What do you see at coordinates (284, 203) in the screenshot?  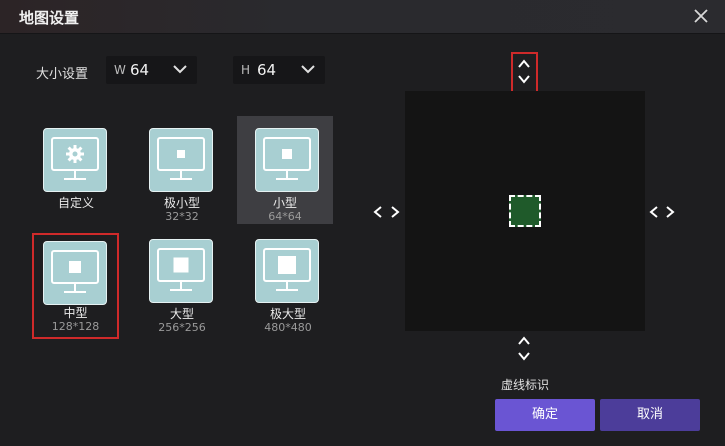 I see `preset-name: 小型` at bounding box center [284, 203].